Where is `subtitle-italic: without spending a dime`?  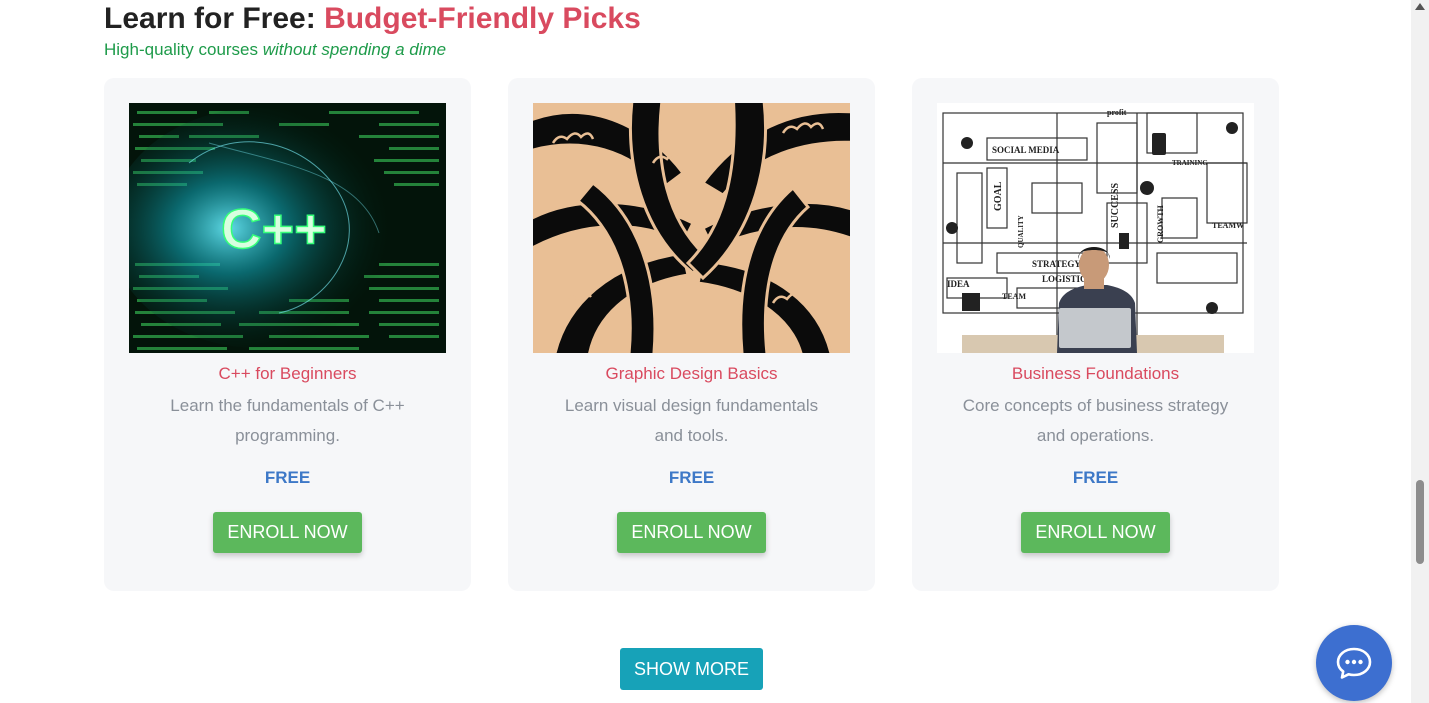
subtitle-italic: without spending a dime is located at coordinates (354, 49).